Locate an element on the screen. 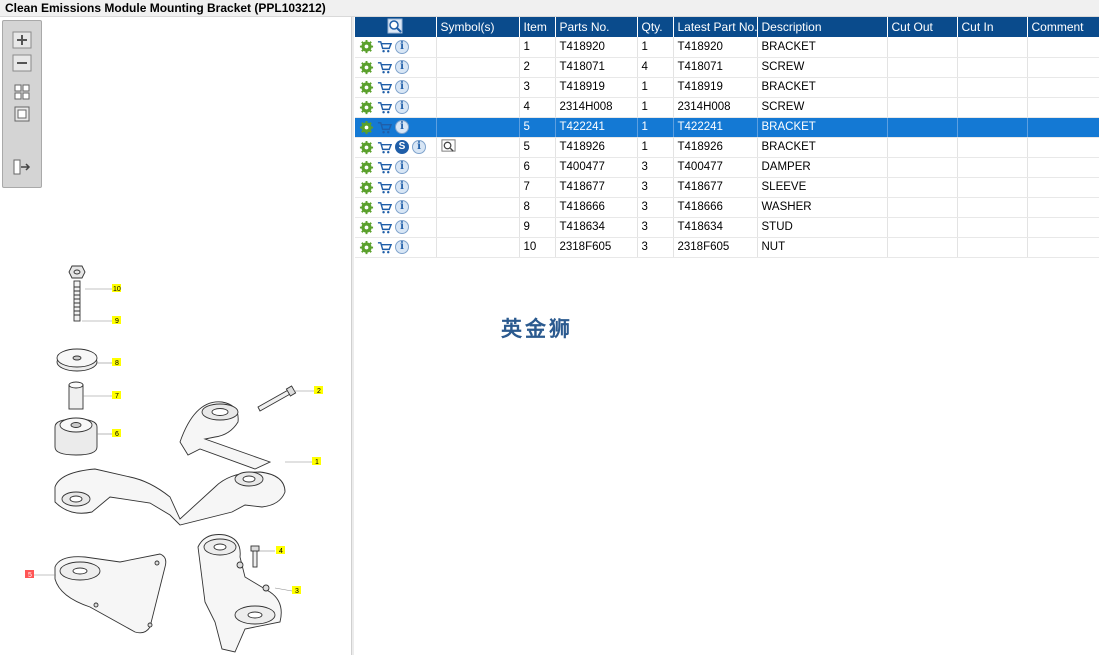  column-header-parts-no: Parts No. is located at coordinates (596, 27).